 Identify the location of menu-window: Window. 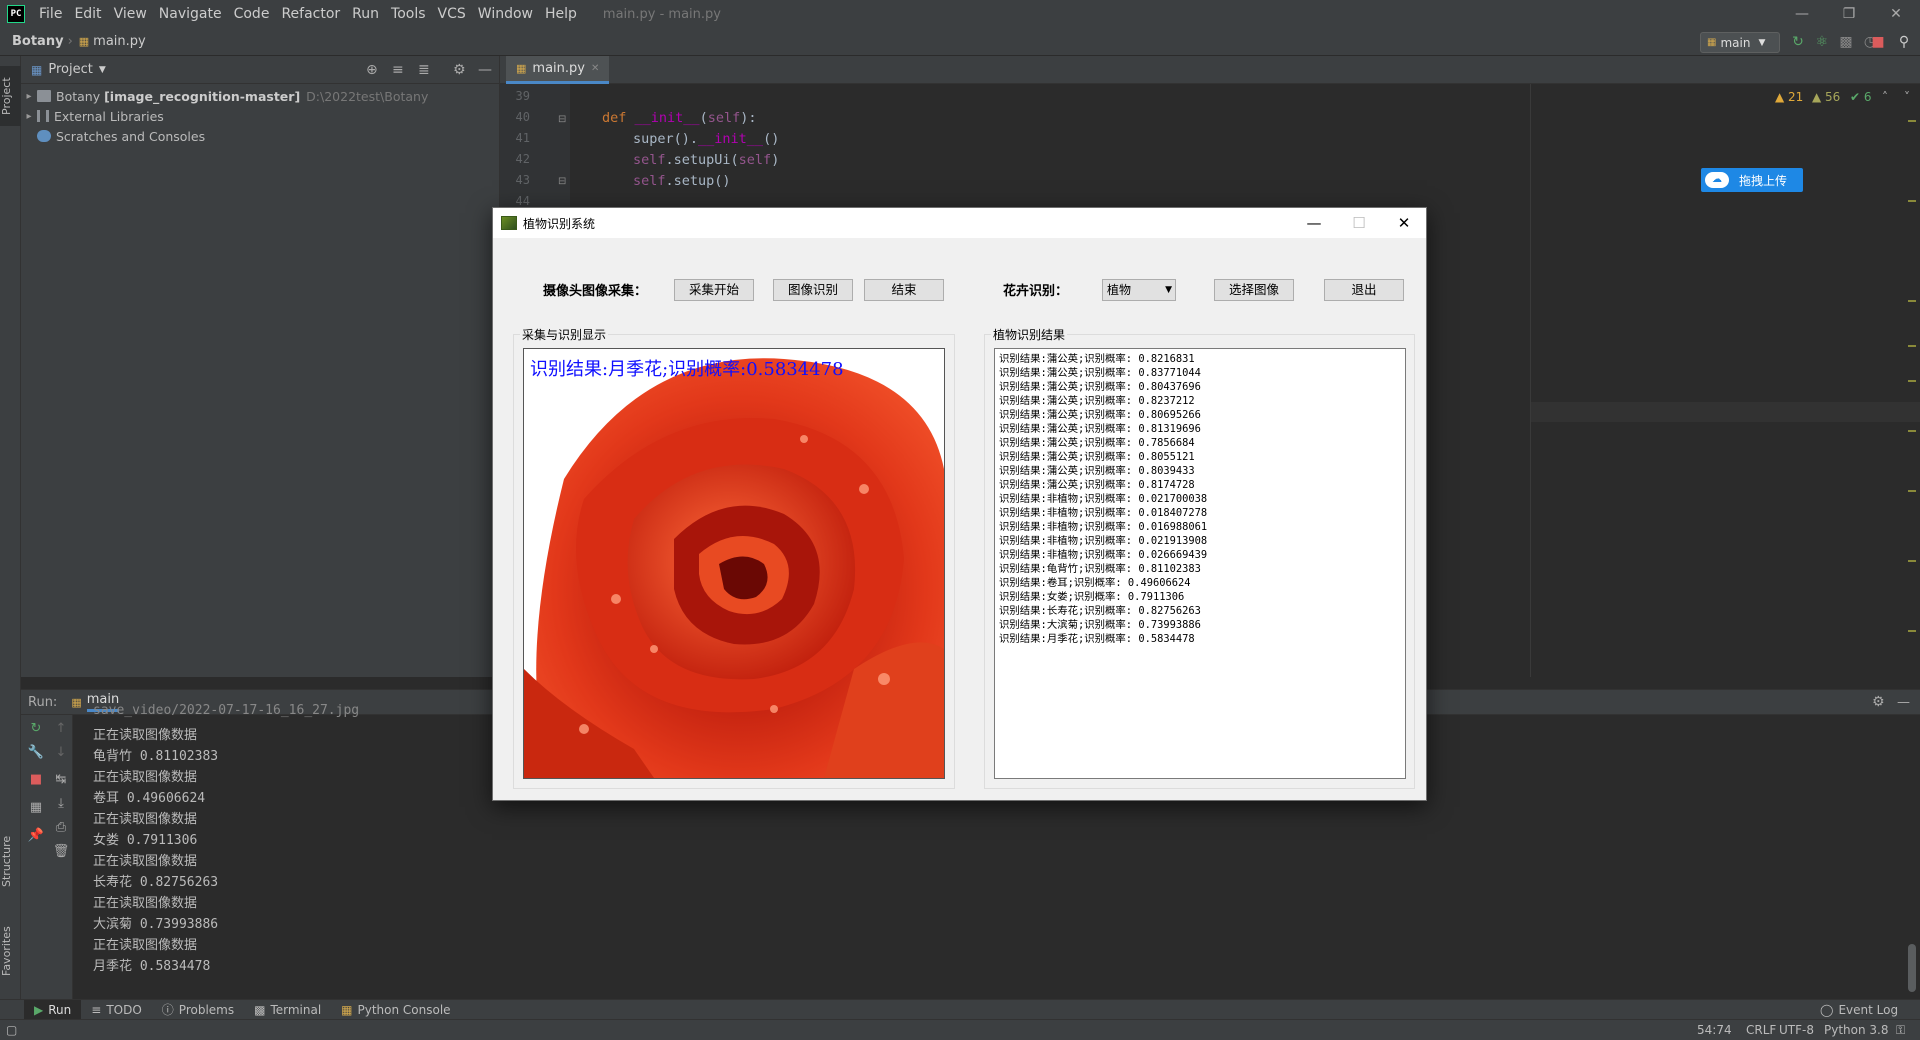
(505, 14).